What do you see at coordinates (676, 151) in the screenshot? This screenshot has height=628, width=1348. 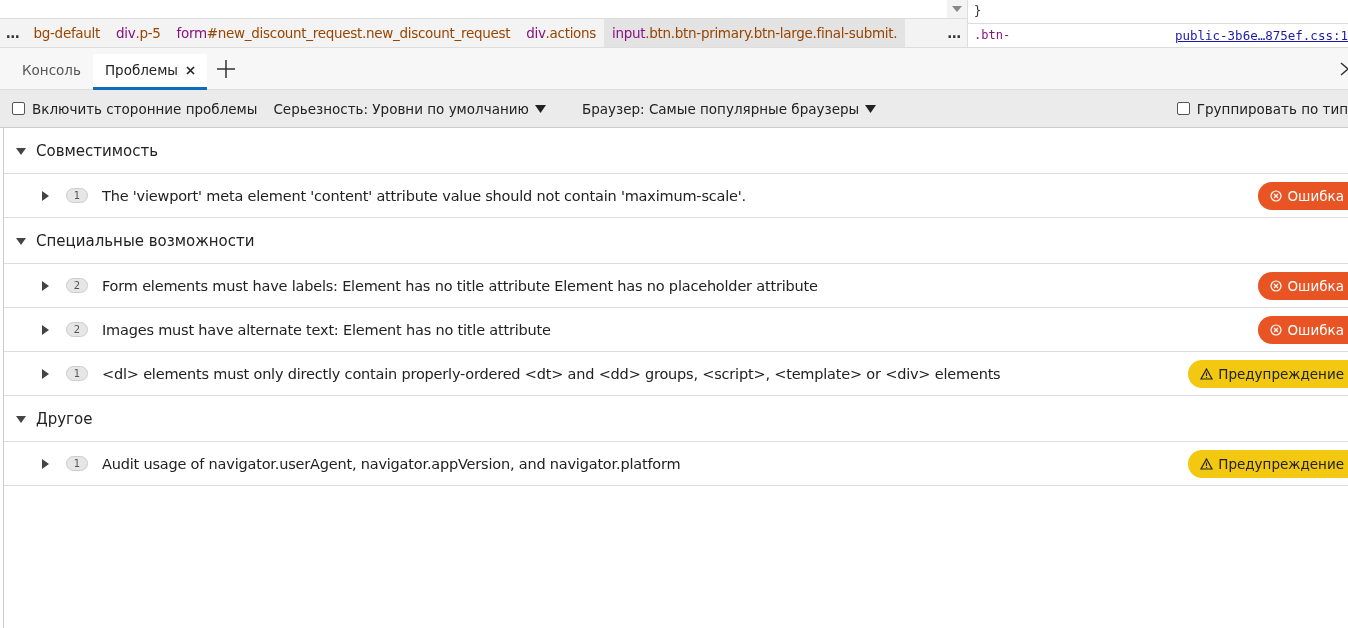 I see `section-header: Совместимость` at bounding box center [676, 151].